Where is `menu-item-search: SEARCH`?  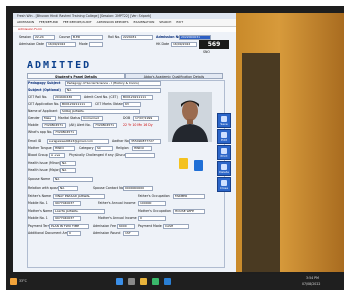
menu-item-search: SEARCH is located at coordinates (165, 22).